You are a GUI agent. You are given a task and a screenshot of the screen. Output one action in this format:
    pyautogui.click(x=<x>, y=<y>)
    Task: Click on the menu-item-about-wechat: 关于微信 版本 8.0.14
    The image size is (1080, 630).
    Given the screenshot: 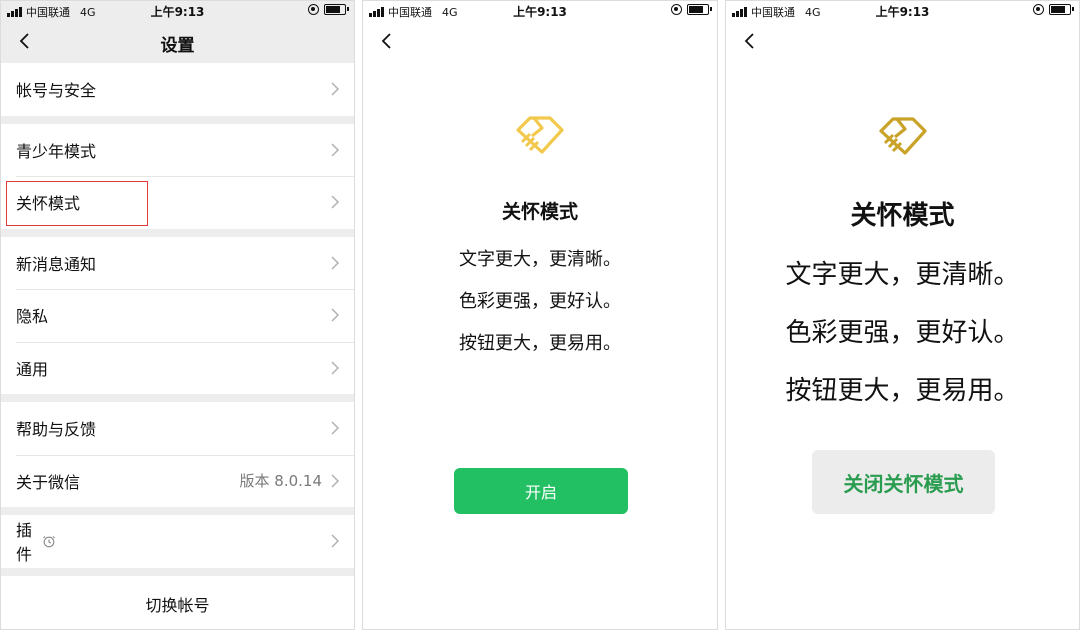 What is the action you would take?
    pyautogui.click(x=177, y=481)
    